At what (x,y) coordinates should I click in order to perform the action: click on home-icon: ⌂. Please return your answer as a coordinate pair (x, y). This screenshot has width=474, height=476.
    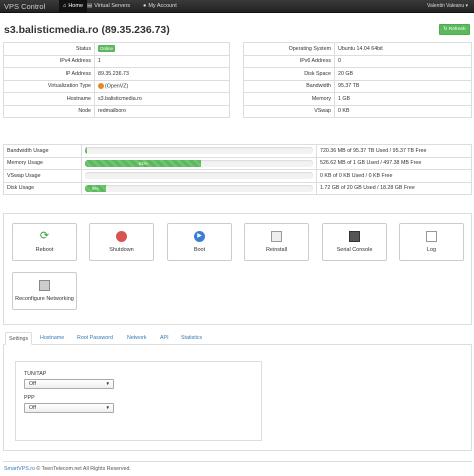
    Looking at the image, I should click on (65, 6).